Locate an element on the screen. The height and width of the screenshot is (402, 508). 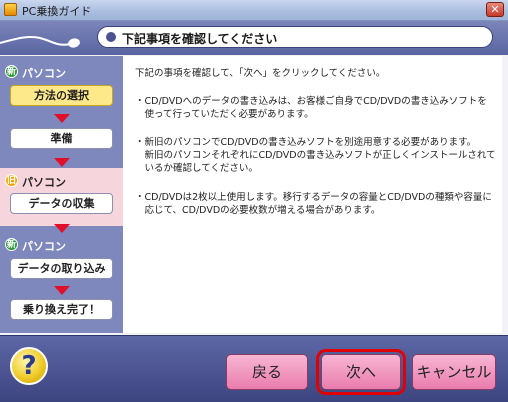
title-bar: PC乗換ガイド ✕ is located at coordinates (254, 10).